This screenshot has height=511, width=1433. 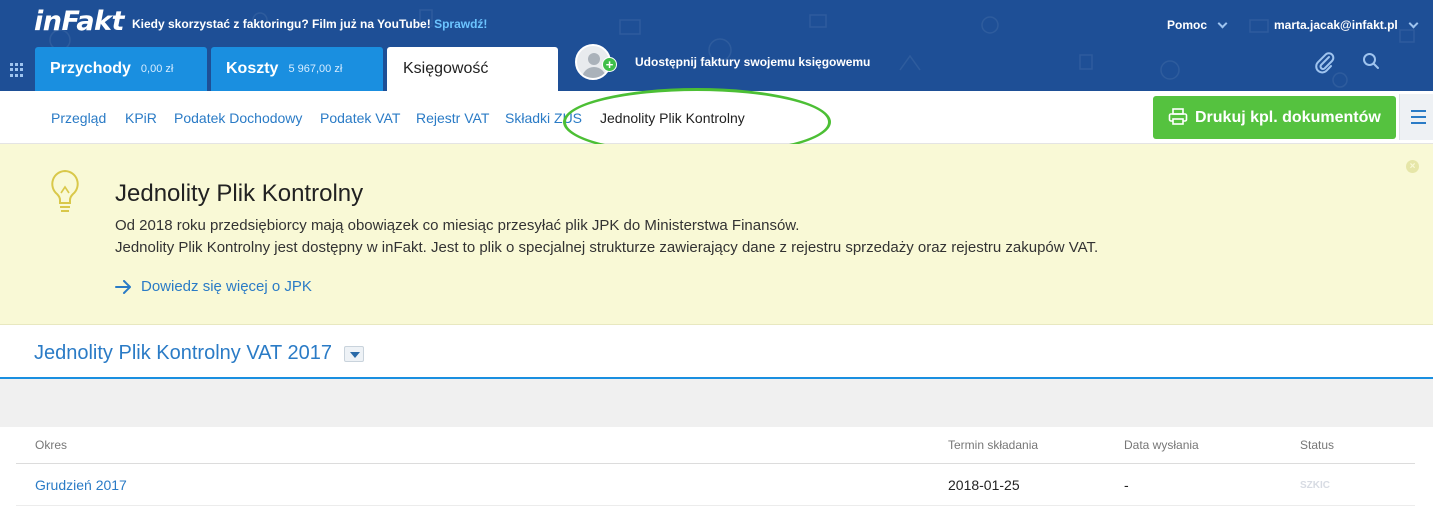 What do you see at coordinates (753, 62) in the screenshot?
I see `share-text: Udostępnij faktury swojemu księgowemu` at bounding box center [753, 62].